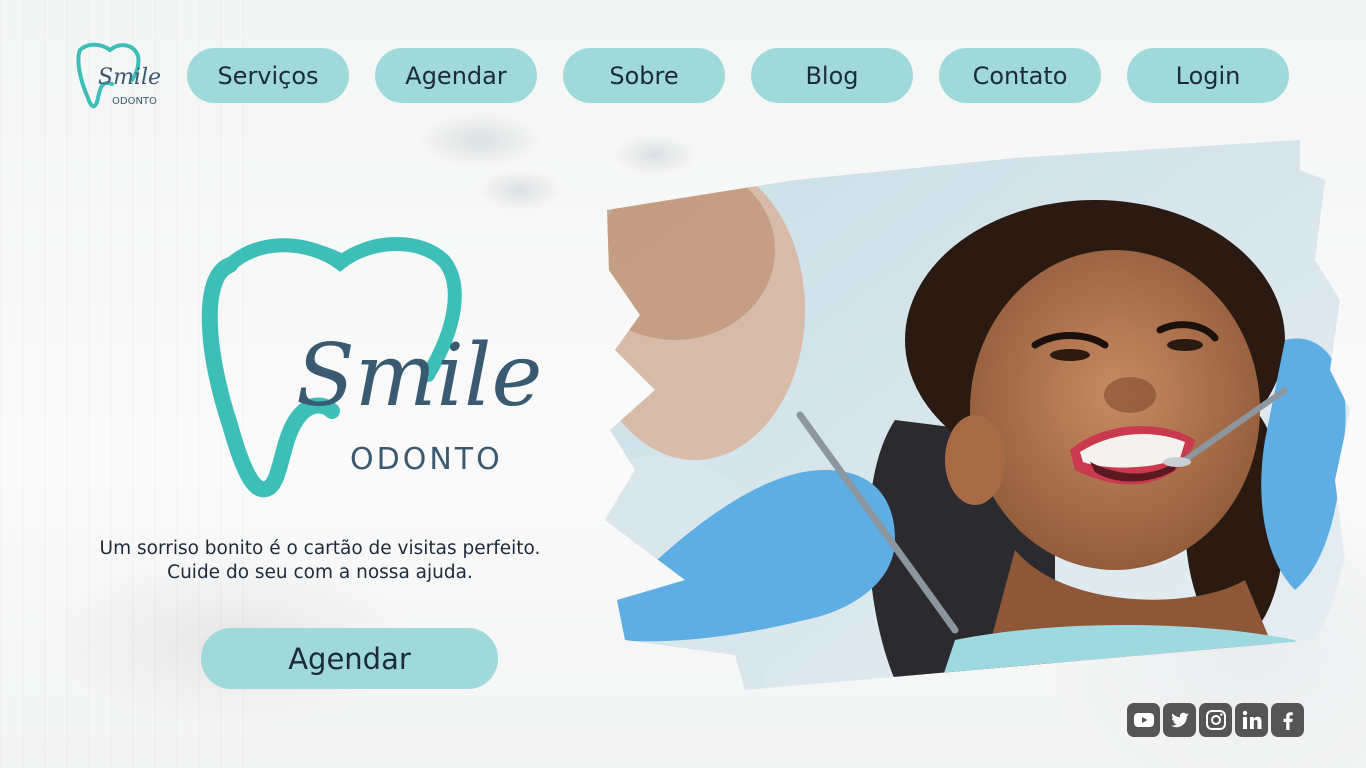 Image resolution: width=1366 pixels, height=768 pixels. What do you see at coordinates (832, 75) in the screenshot?
I see `nav-blog-button: Blog` at bounding box center [832, 75].